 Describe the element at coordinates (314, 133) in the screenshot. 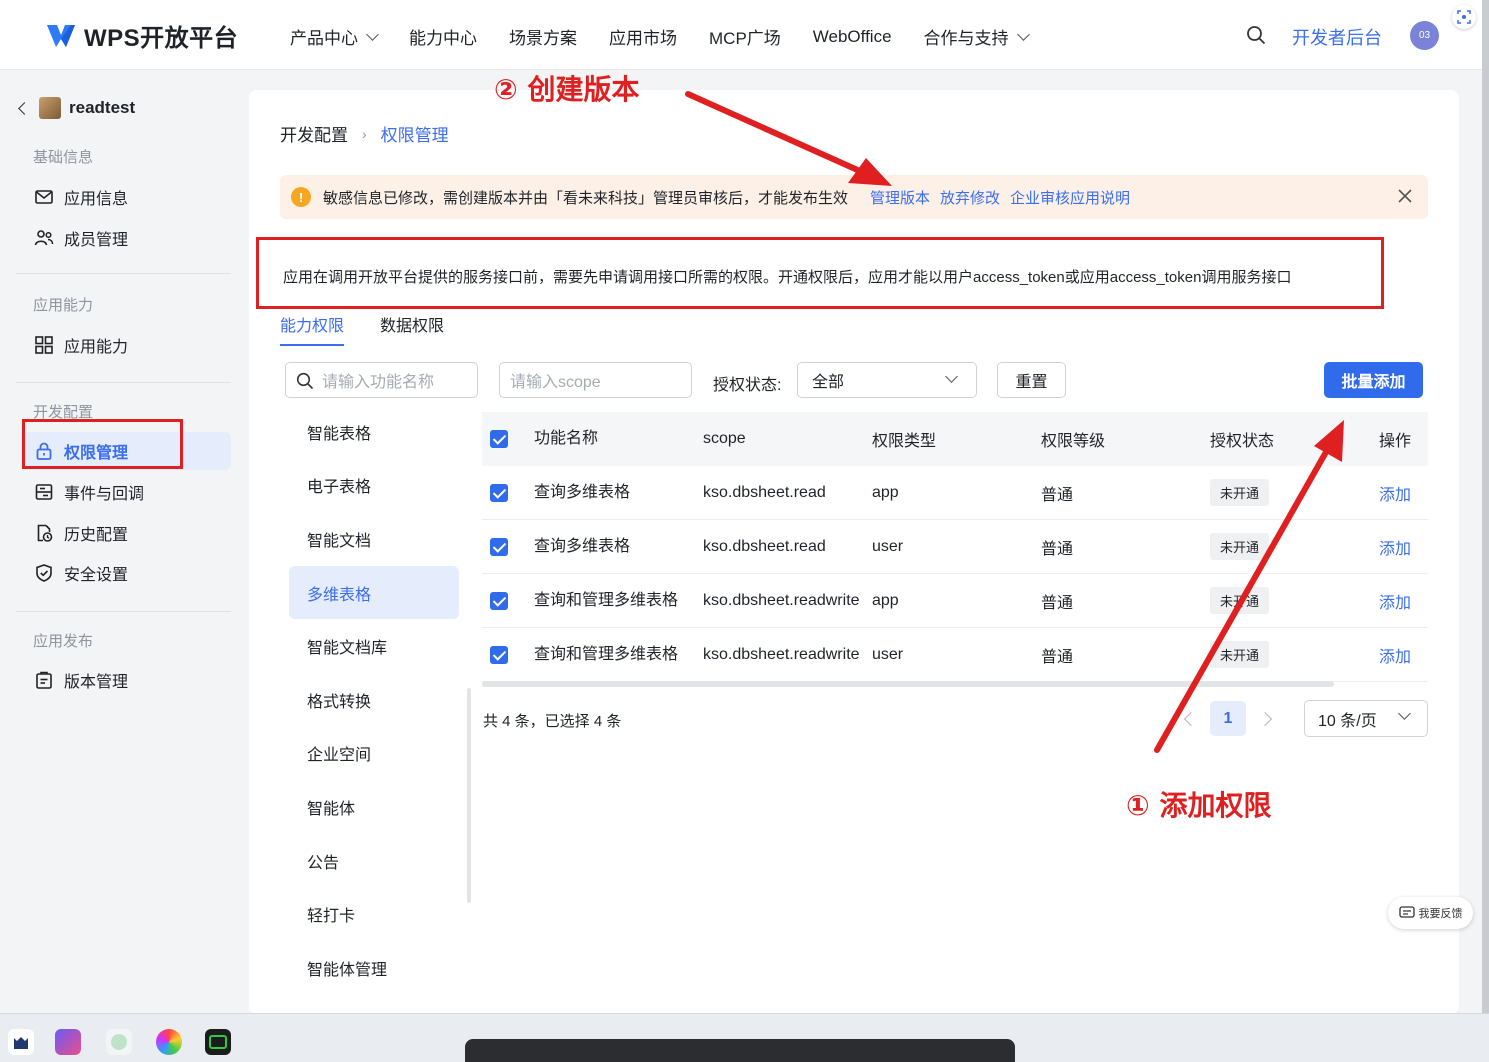

I see `breadcrumb-parent: 开发配置` at that location.